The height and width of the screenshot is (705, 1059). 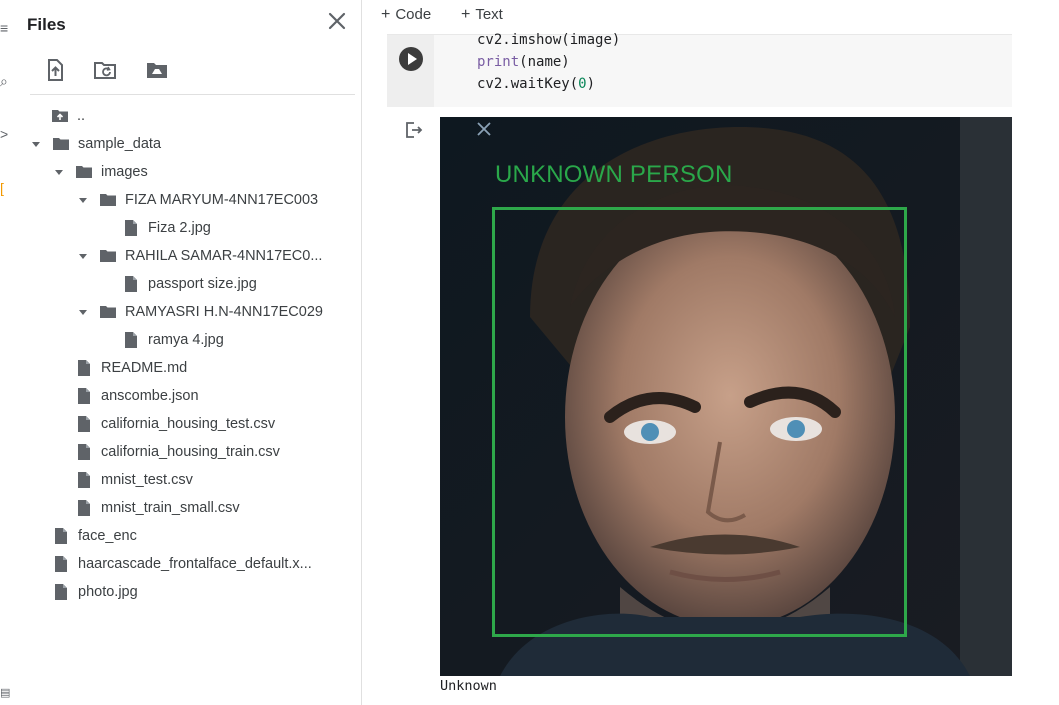 I want to click on code-line-2: print(name), so click(x=523, y=62).